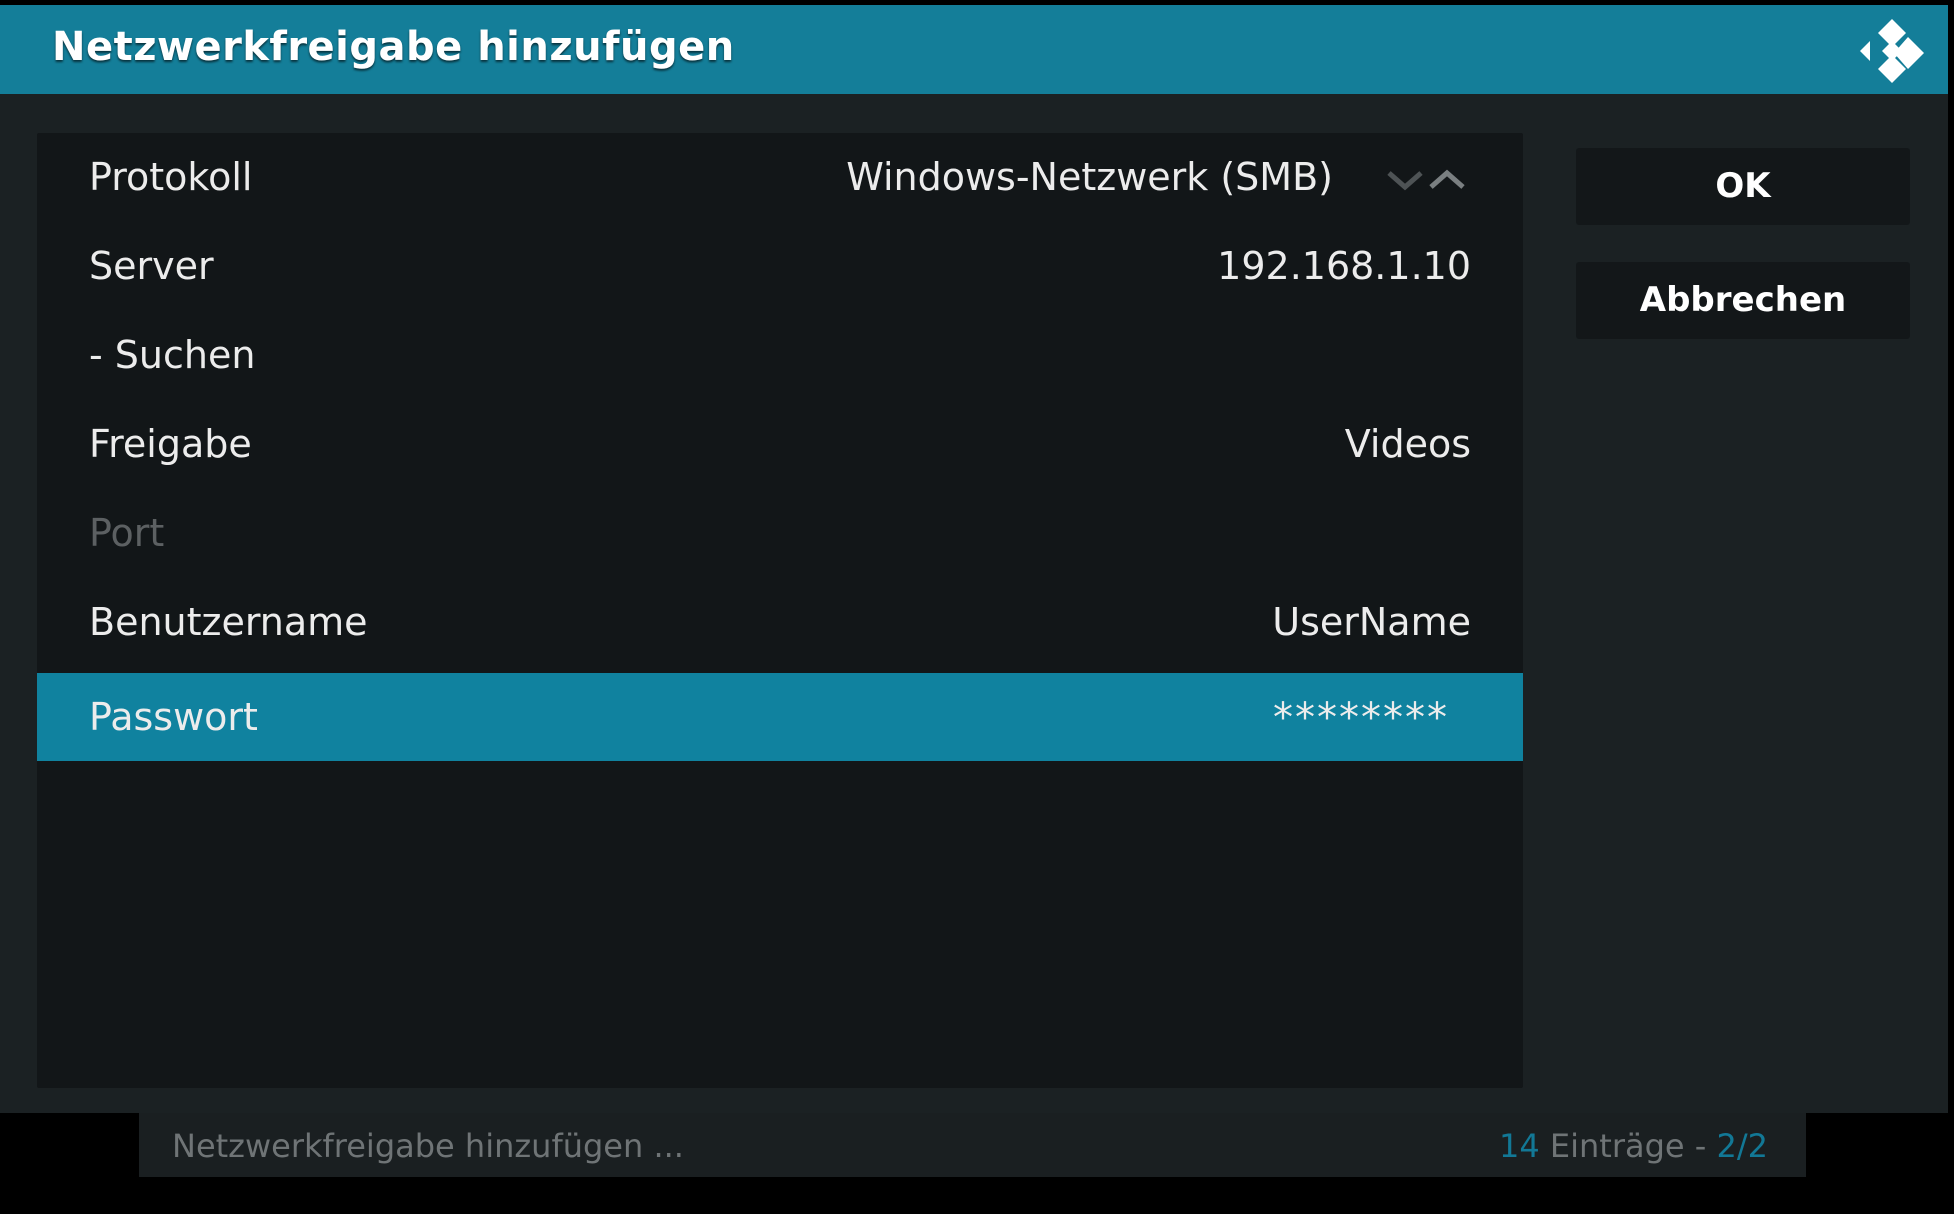 This screenshot has height=1214, width=1954. I want to click on setting-value: 192.168.1.10, so click(1344, 266).